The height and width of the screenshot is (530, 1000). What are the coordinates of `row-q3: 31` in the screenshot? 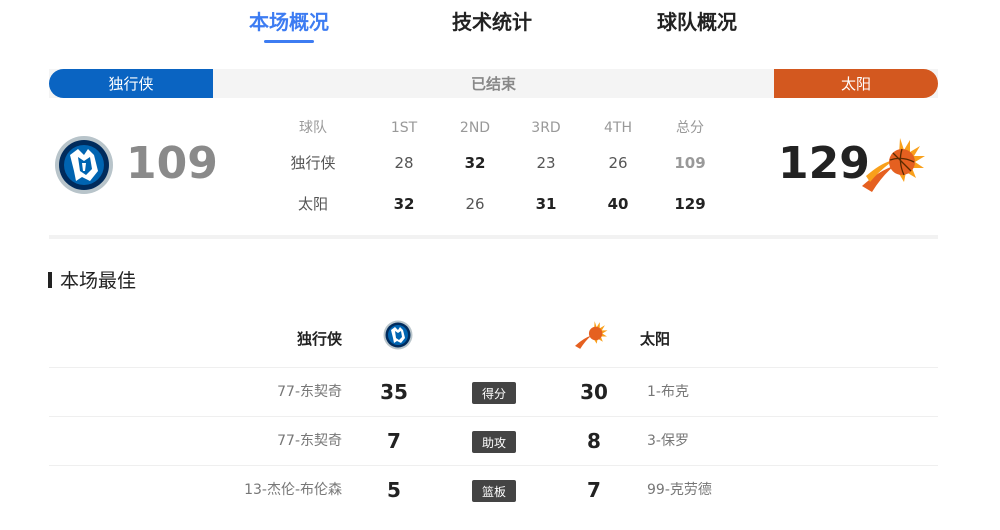 It's located at (546, 204).